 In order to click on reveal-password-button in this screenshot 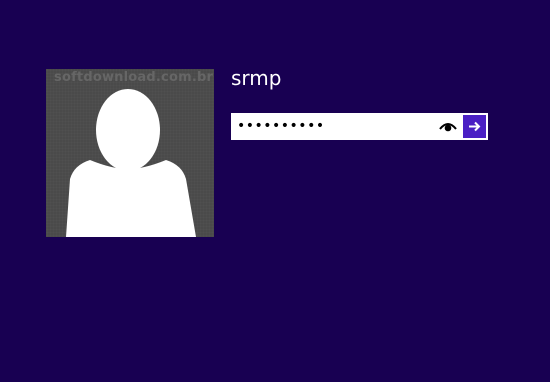, I will do `click(448, 126)`.